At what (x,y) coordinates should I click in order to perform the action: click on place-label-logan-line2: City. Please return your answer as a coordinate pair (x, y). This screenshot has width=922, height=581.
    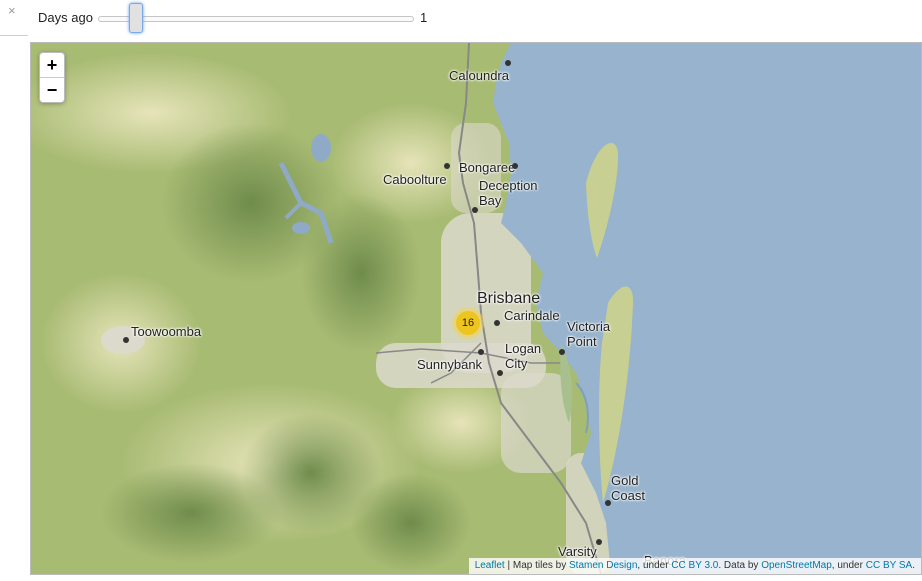
    Looking at the image, I should click on (516, 363).